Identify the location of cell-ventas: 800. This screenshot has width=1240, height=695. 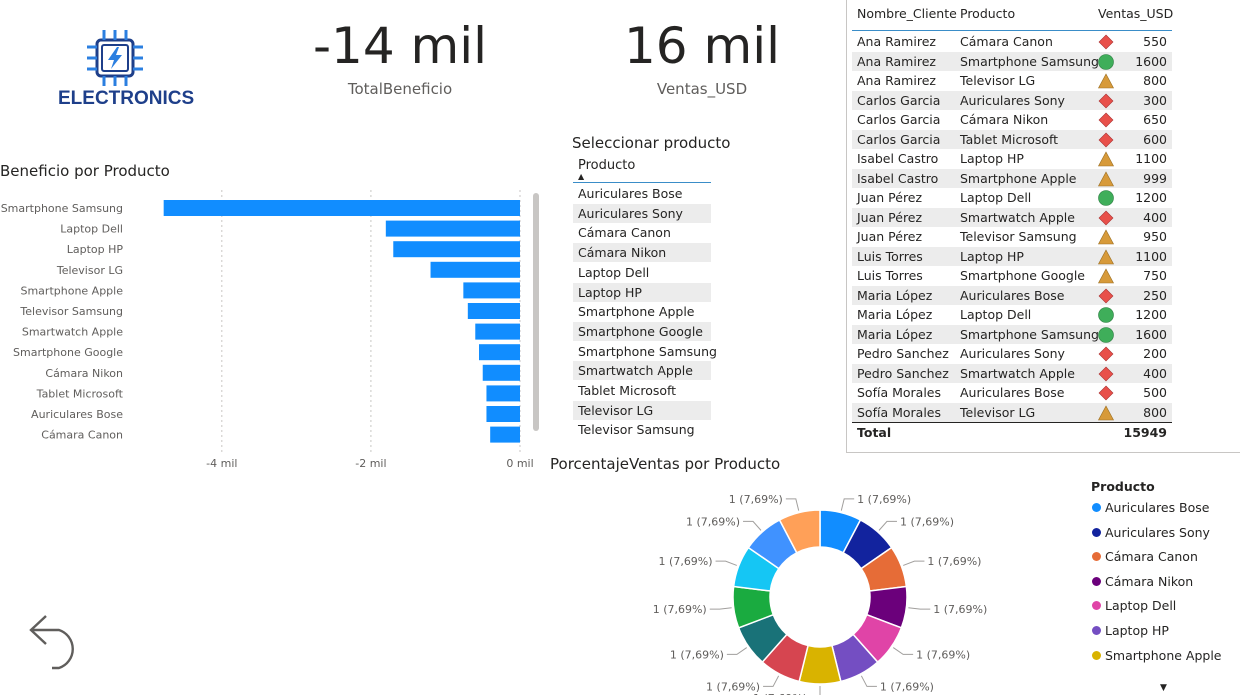
(1155, 80).